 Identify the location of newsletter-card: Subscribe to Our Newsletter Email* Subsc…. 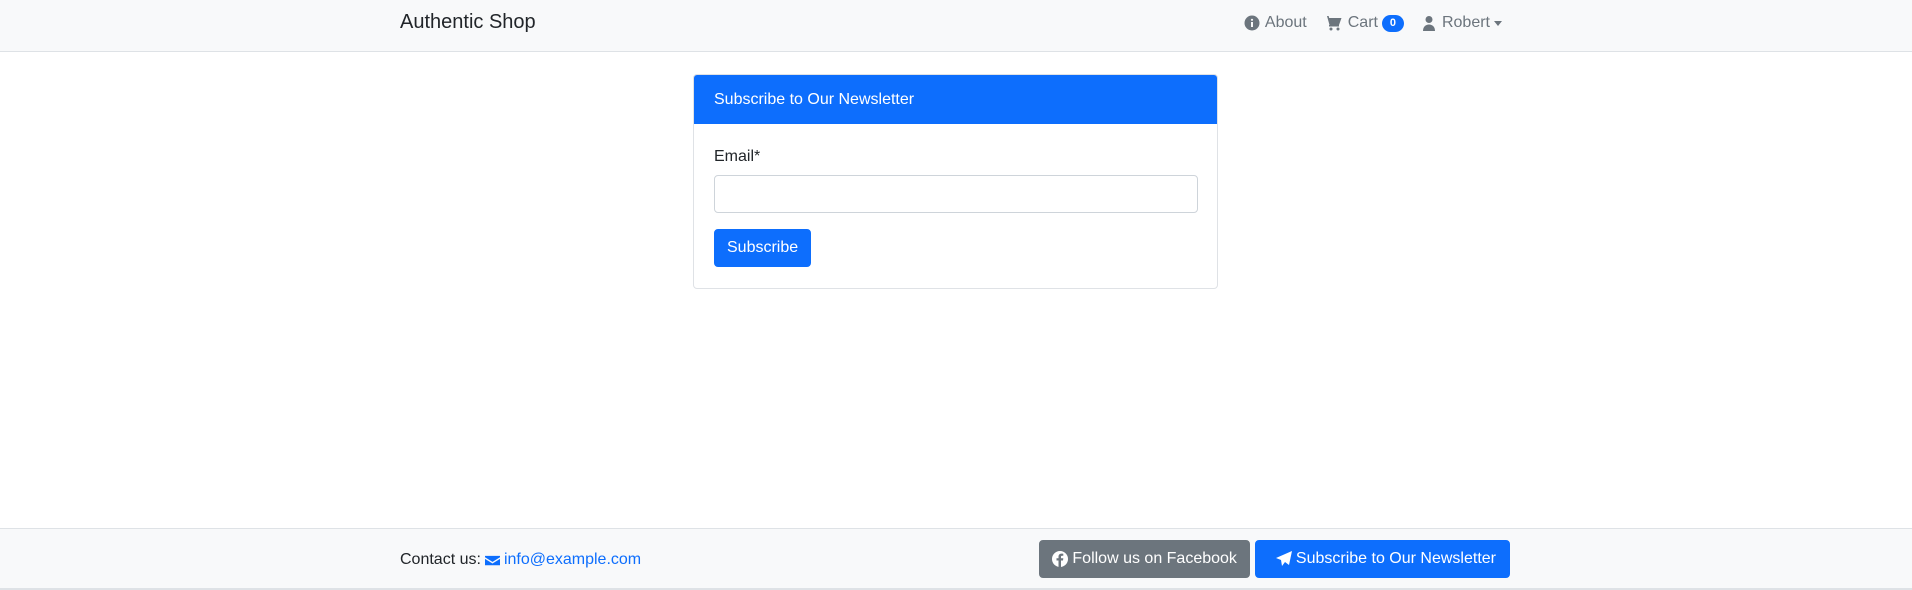
(955, 181).